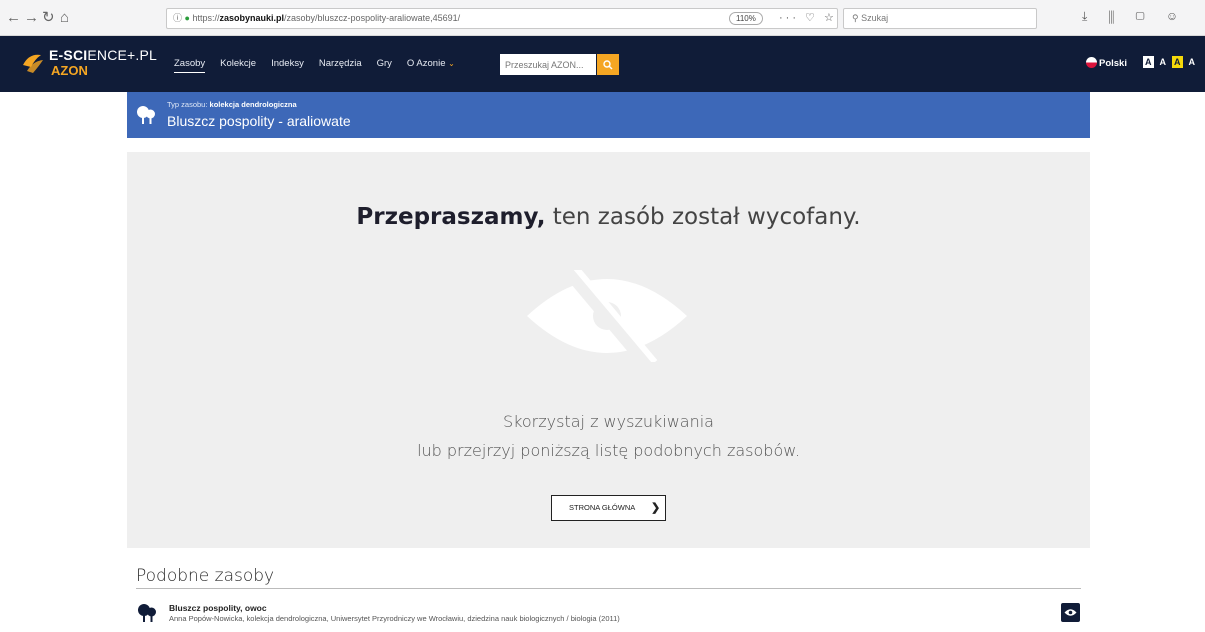  I want to click on browser-tools-icons: ⤓ ⫼ ▢ ☺, so click(1134, 16).